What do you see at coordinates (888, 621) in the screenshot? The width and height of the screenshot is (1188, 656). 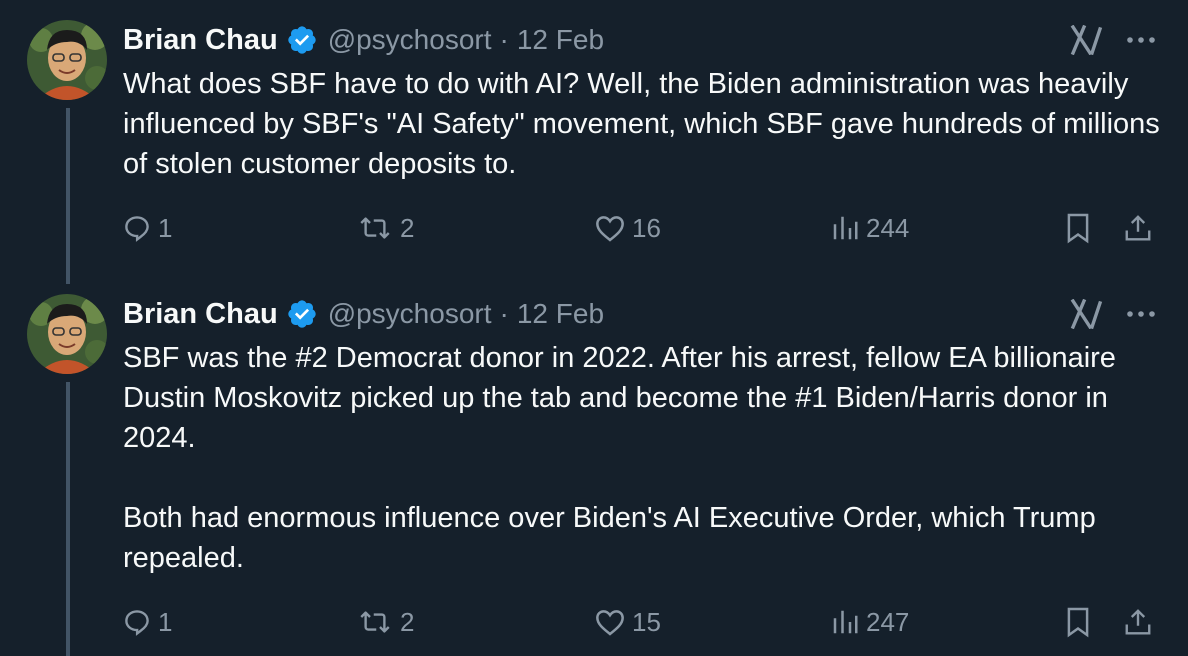 I see `views-count: 247` at bounding box center [888, 621].